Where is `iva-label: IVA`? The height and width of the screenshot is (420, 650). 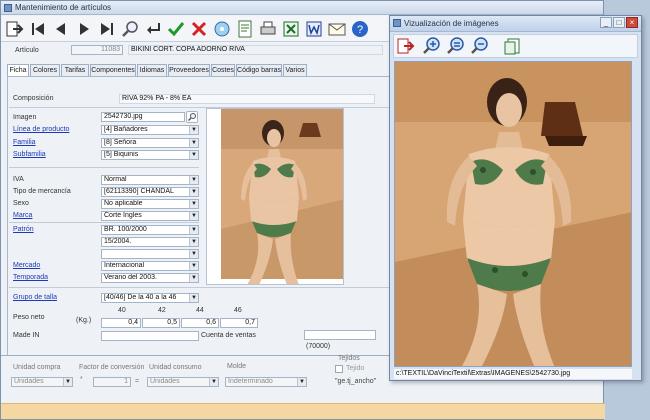 iva-label: IVA is located at coordinates (18, 179).